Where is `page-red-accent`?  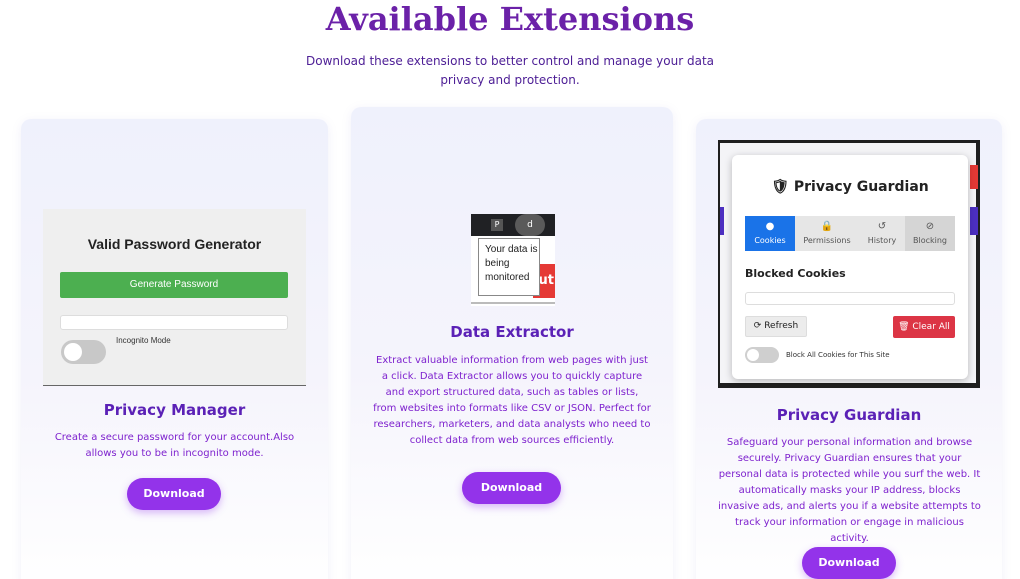 page-red-accent is located at coordinates (974, 177).